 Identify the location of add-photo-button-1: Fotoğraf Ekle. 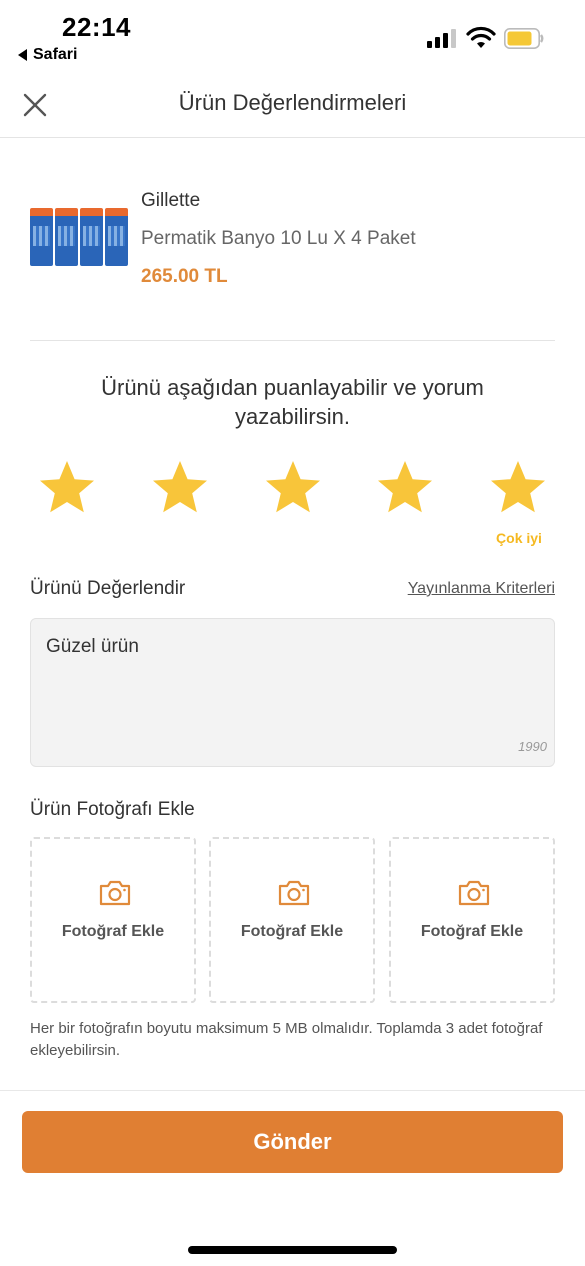
(113, 920).